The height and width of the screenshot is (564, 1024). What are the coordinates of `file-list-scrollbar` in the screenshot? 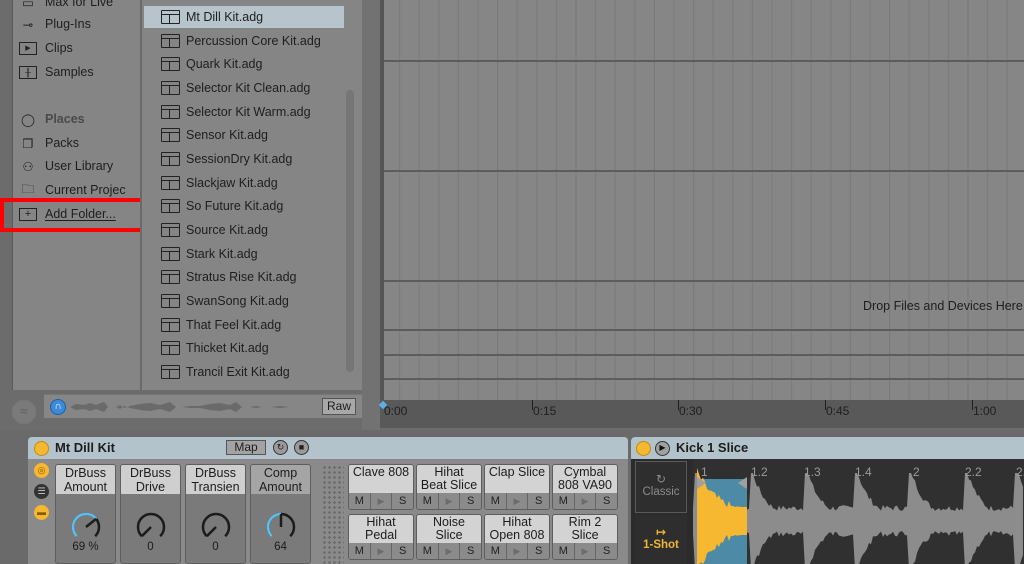 It's located at (350, 231).